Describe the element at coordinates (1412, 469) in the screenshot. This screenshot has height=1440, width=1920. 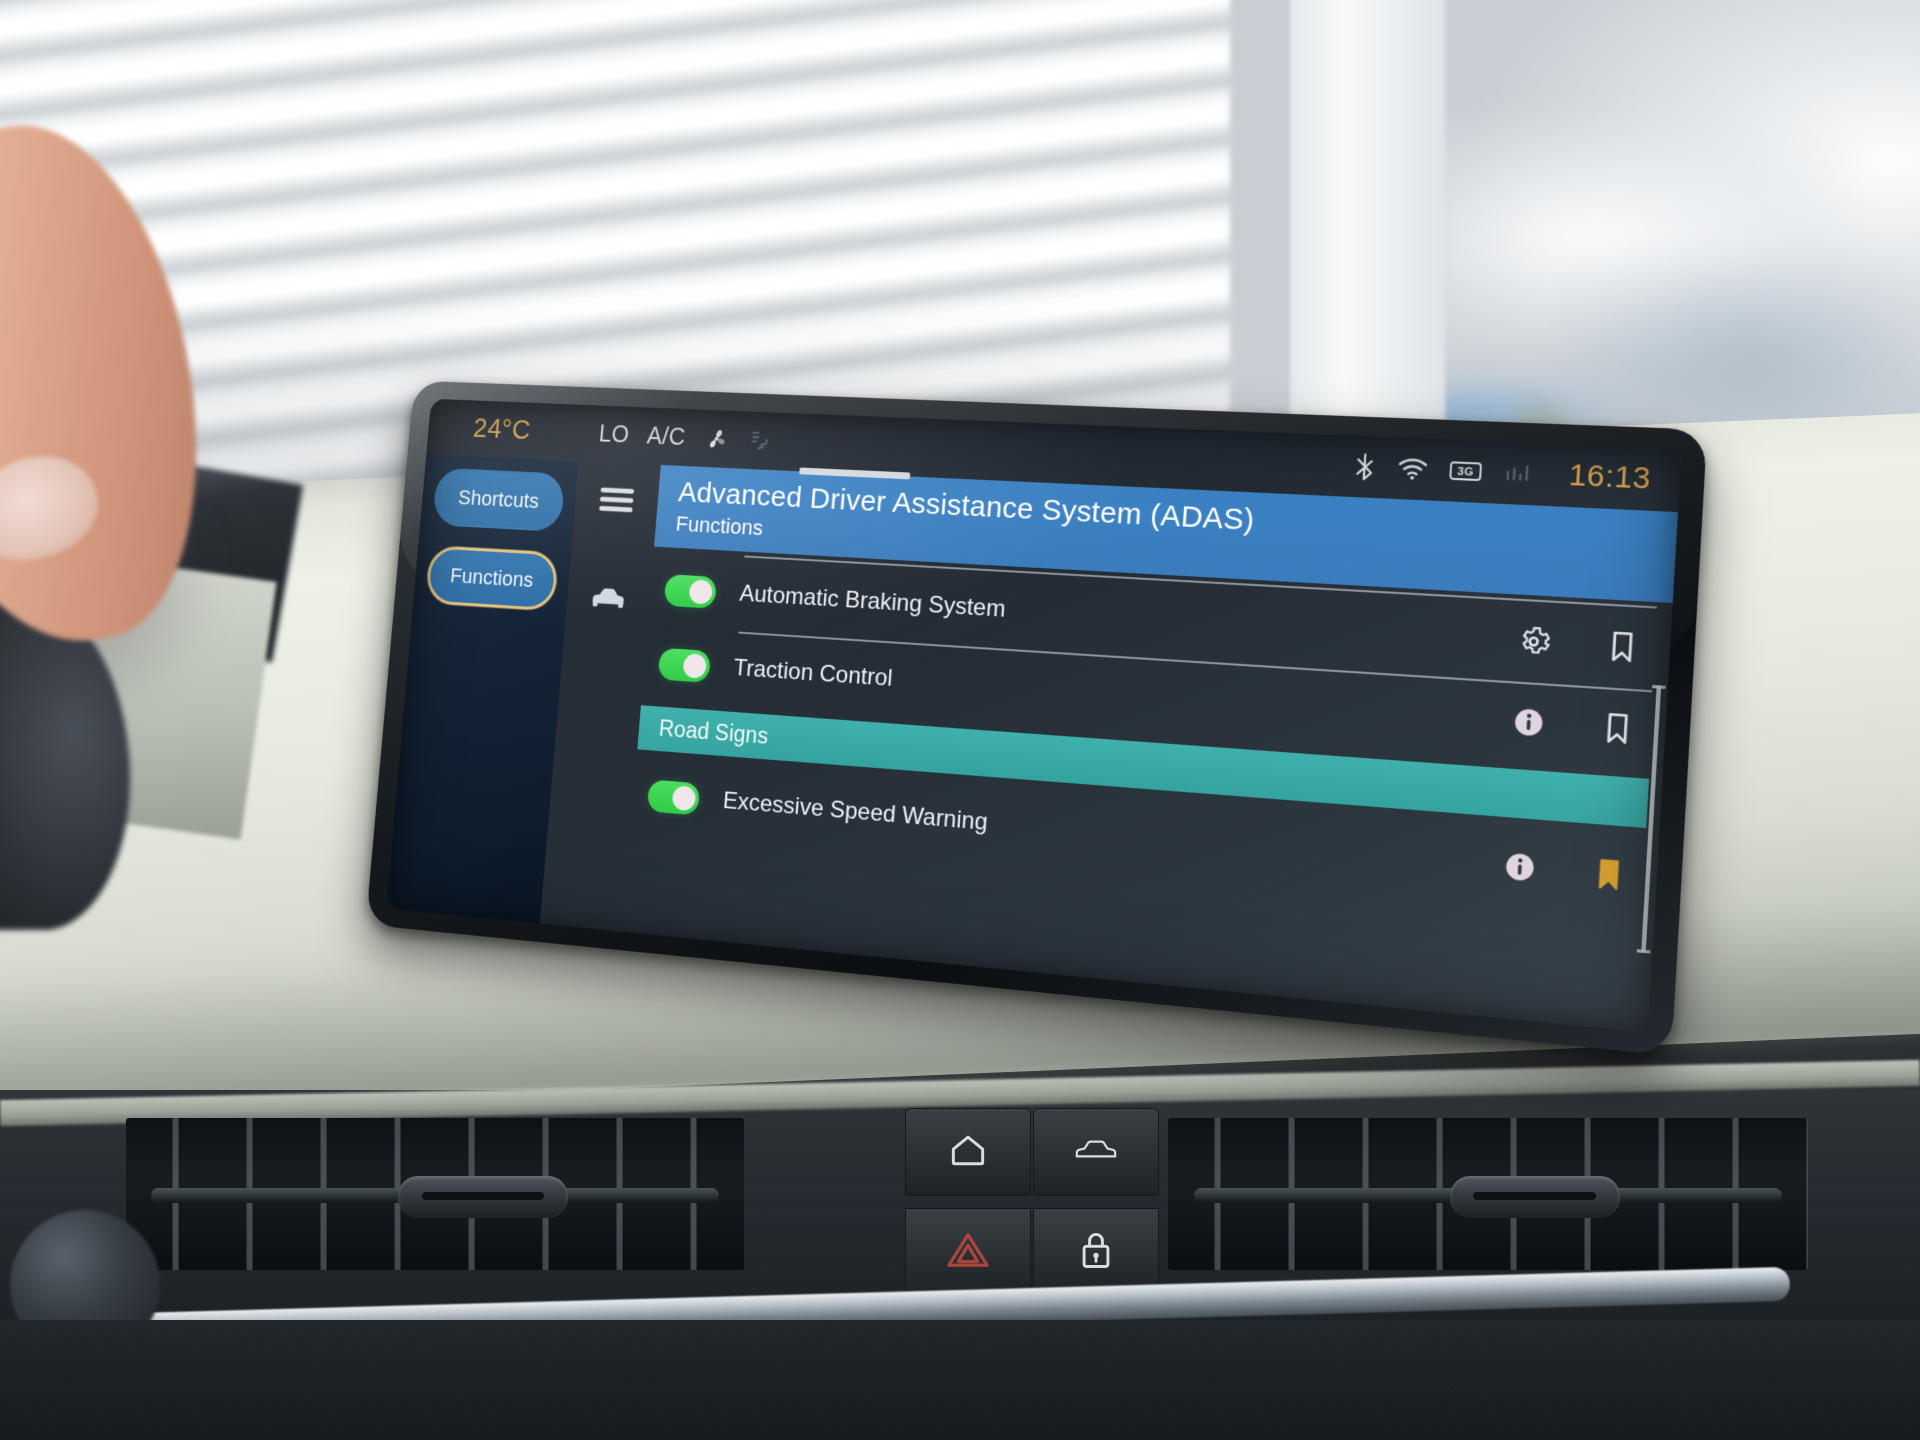
I see `wifi-icon` at that location.